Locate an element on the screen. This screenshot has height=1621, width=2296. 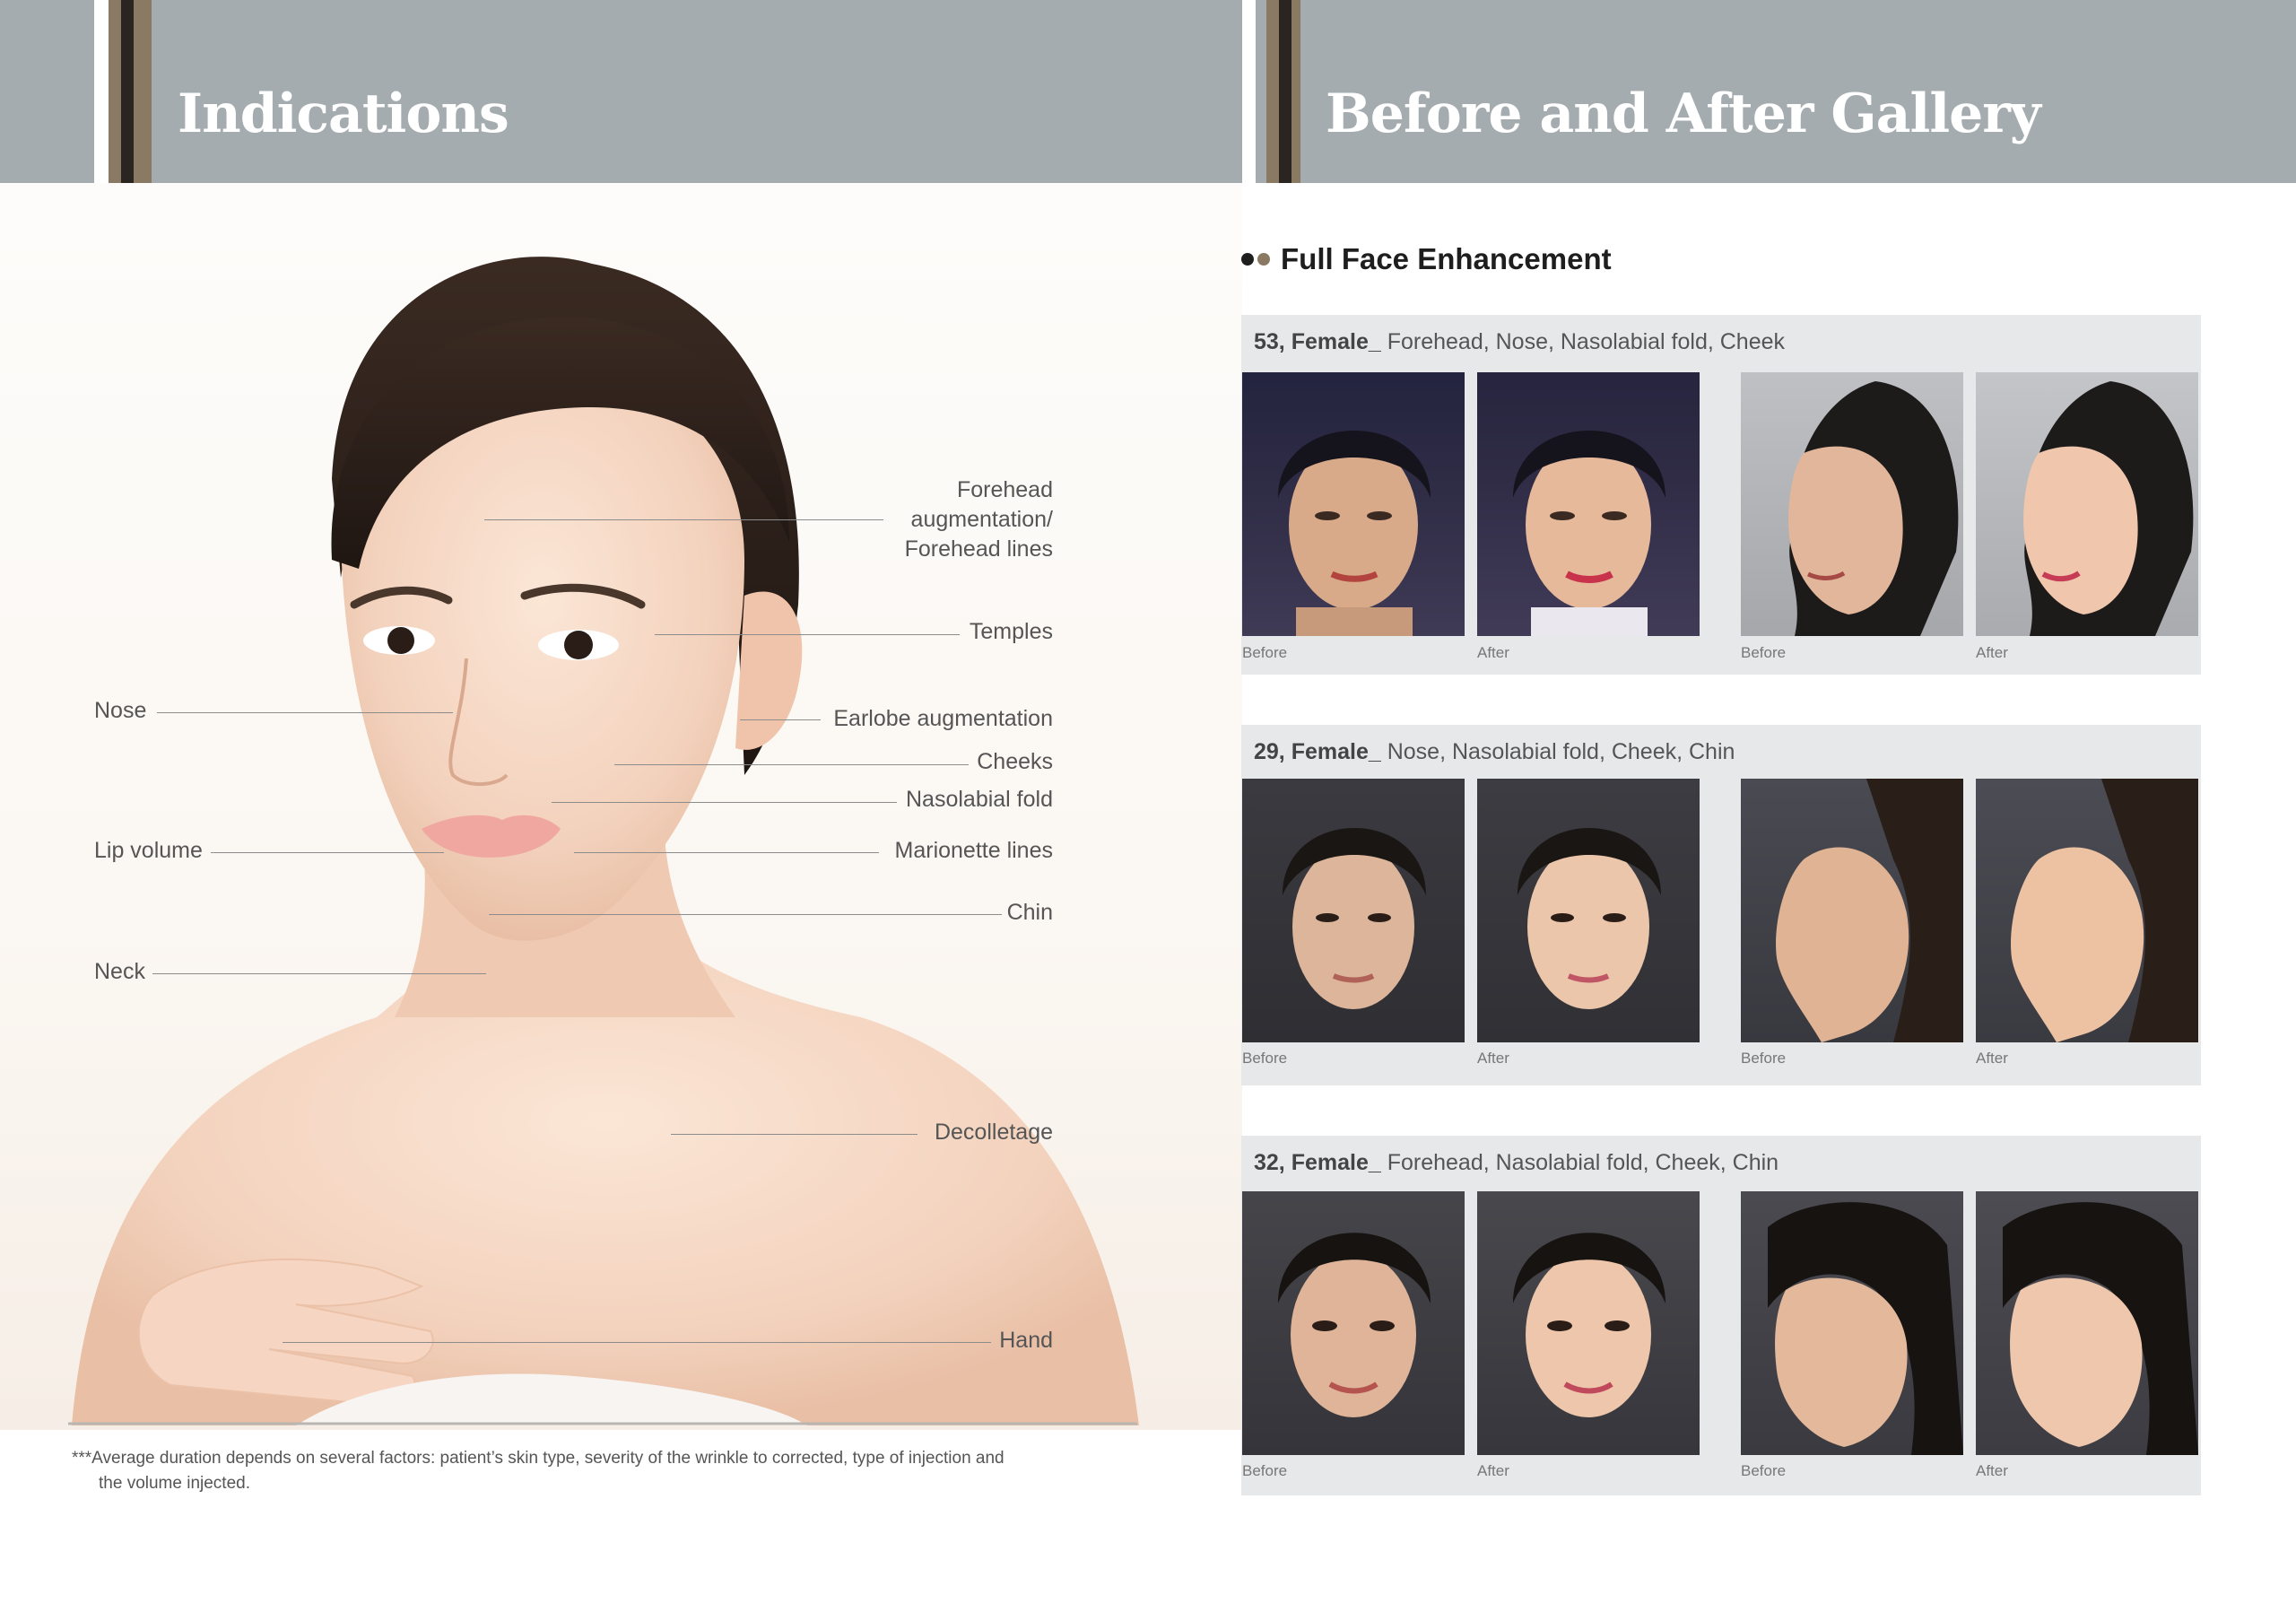
case-patient: 29, Female_ is located at coordinates (1317, 751).